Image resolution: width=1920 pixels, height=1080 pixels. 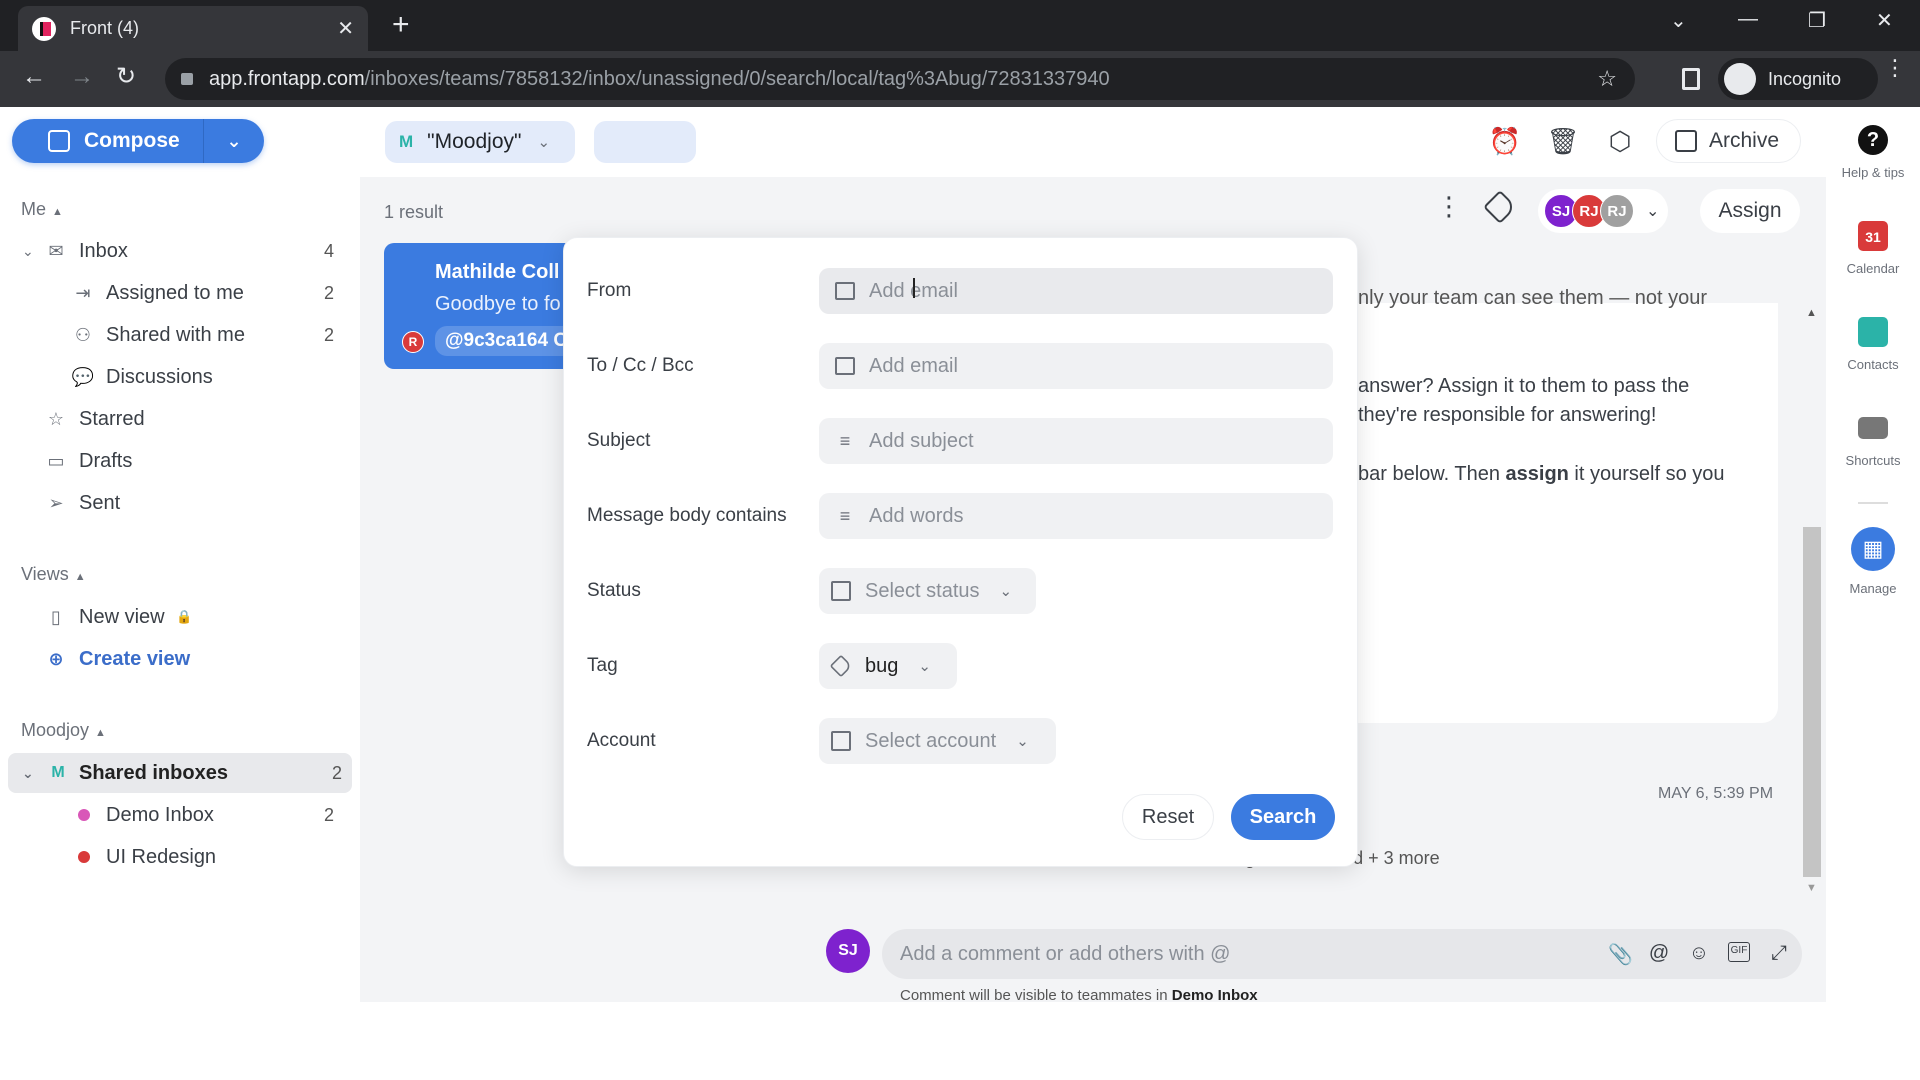 I want to click on side-panel-icon, so click(x=1691, y=79).